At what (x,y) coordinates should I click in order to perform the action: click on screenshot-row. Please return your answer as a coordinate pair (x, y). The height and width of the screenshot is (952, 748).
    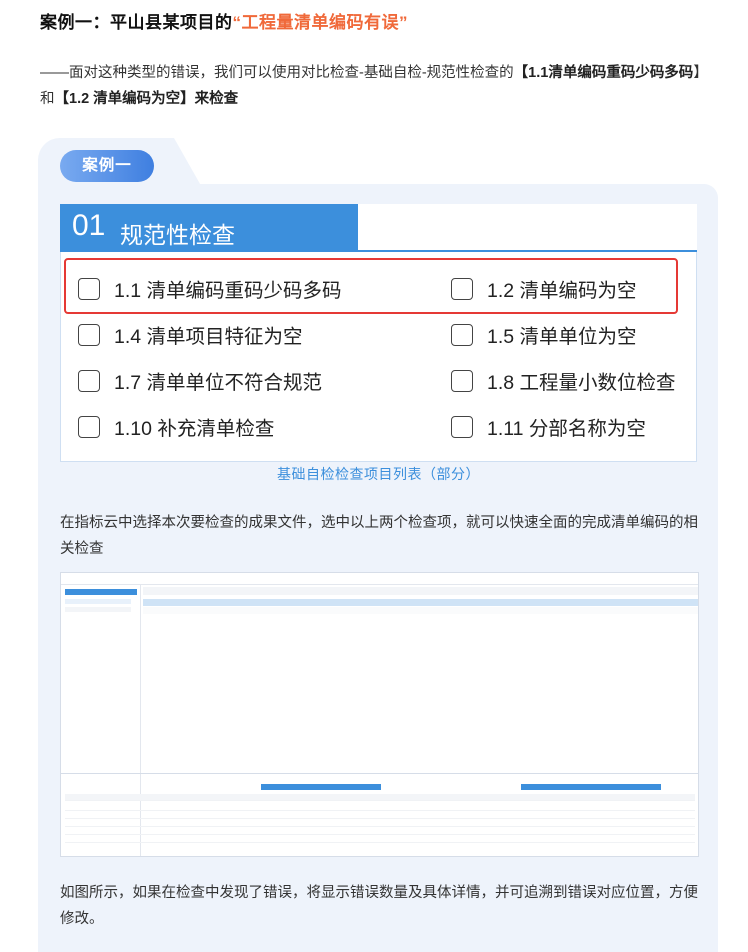
    Looking at the image, I should click on (420, 610).